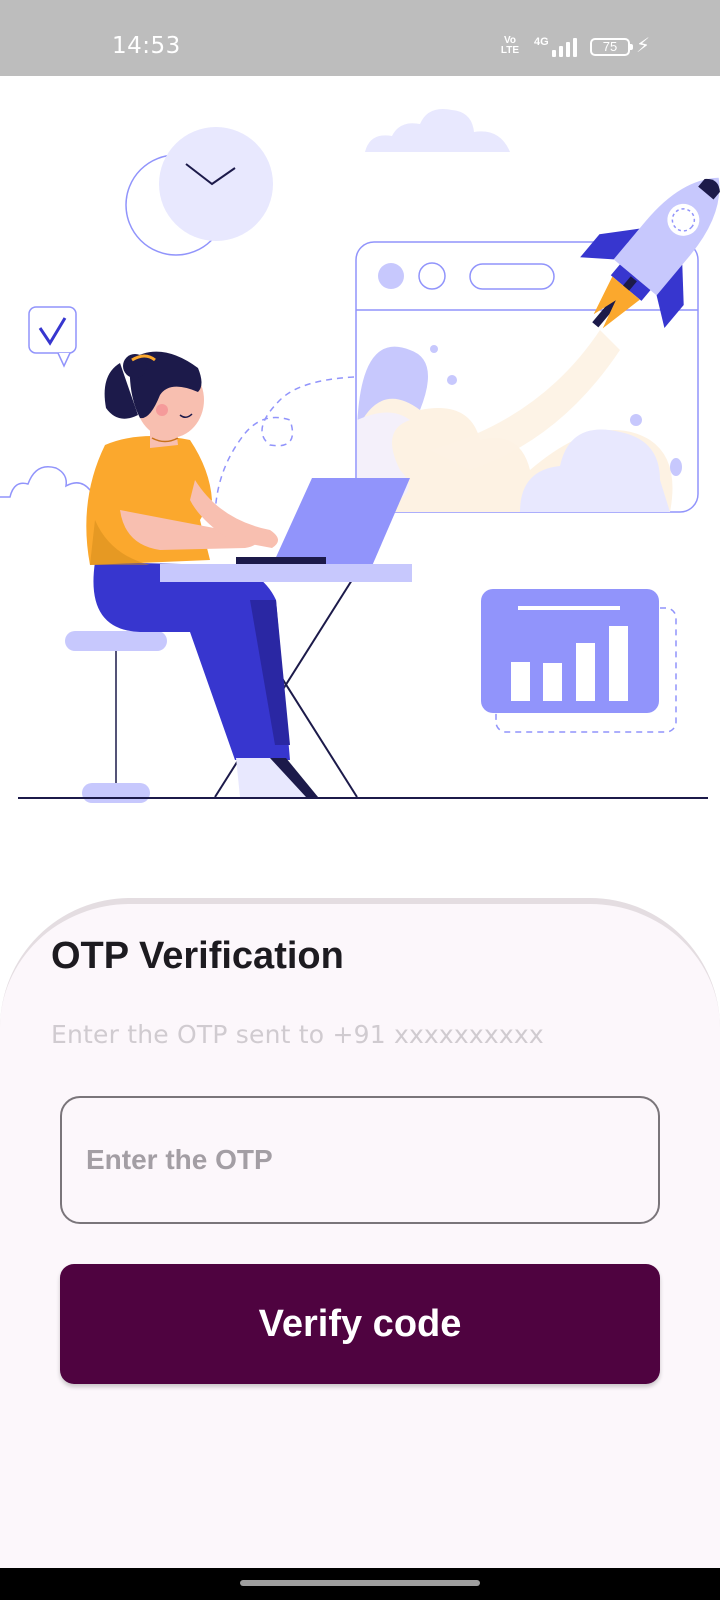 The width and height of the screenshot is (720, 1600). Describe the element at coordinates (585, 47) in the screenshot. I see `status-icons: Vo LTE 4G 75 ⚡` at that location.